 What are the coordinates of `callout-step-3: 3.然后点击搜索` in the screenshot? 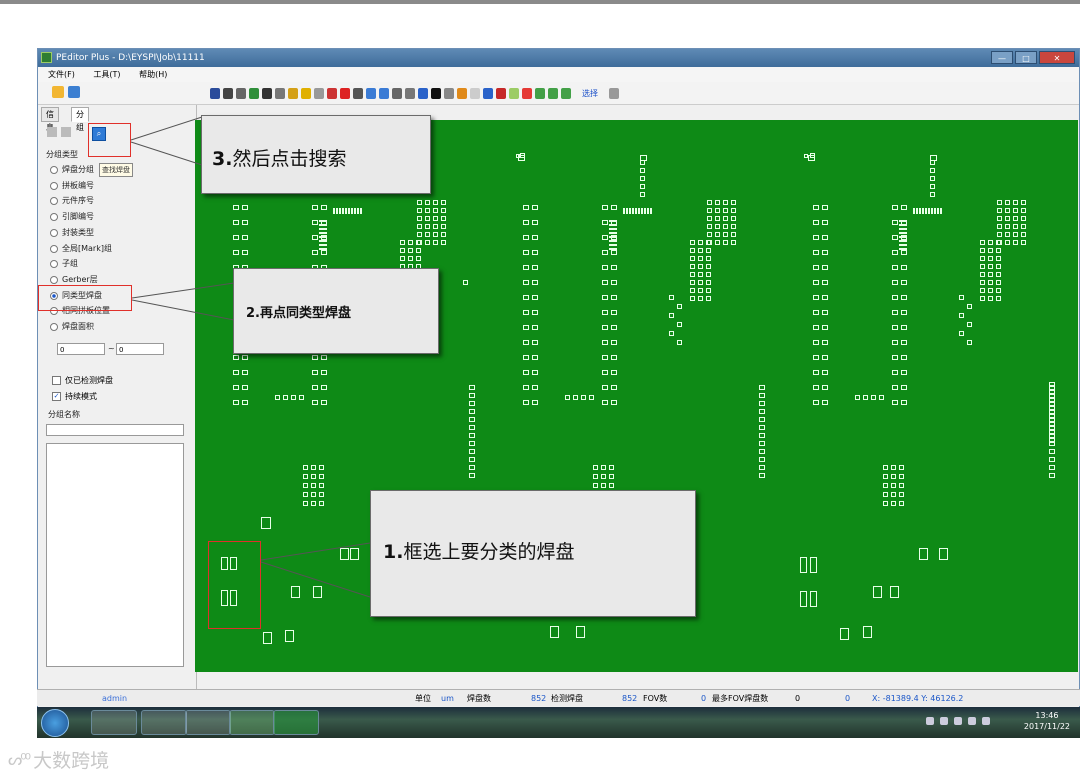 It's located at (316, 154).